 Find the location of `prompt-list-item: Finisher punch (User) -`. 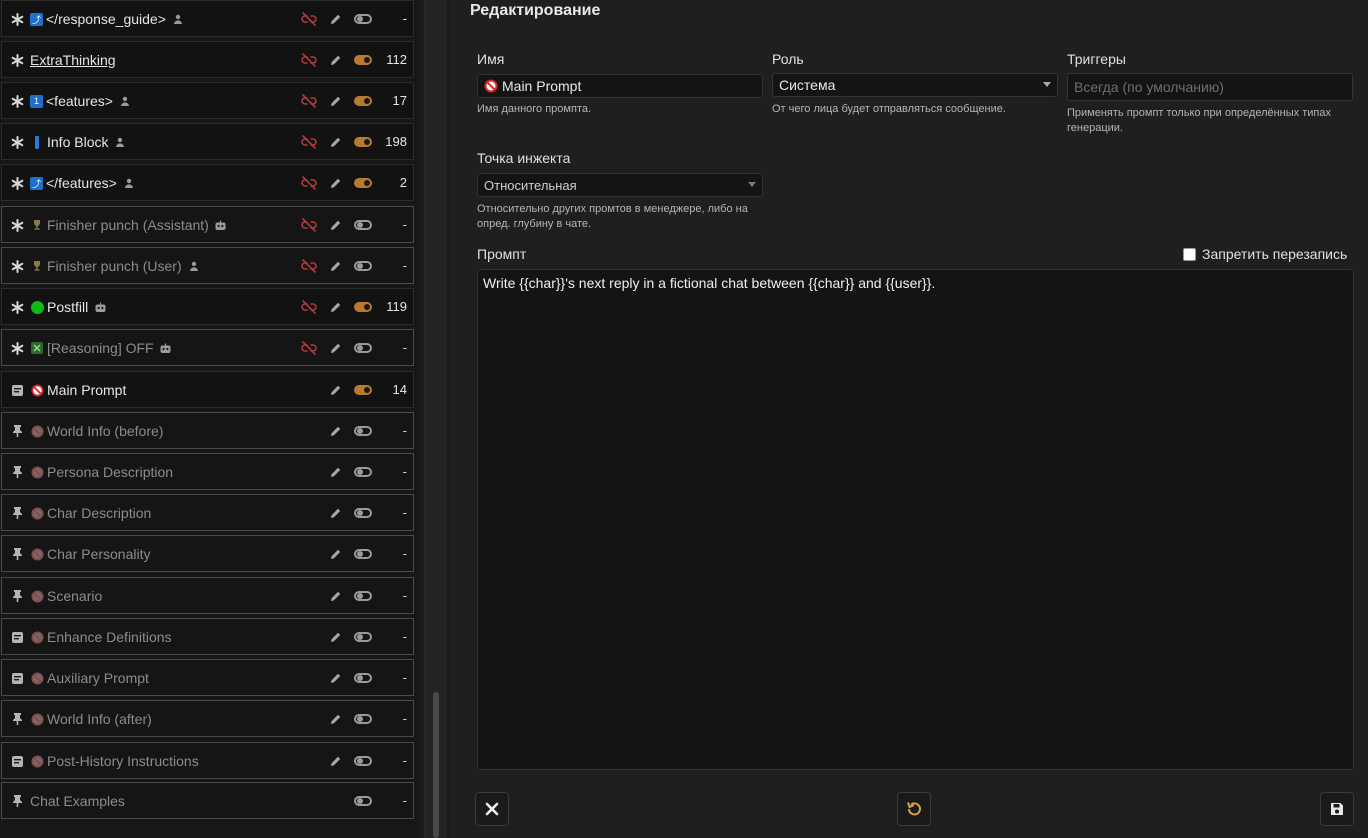

prompt-list-item: Finisher punch (User) - is located at coordinates (207, 265).